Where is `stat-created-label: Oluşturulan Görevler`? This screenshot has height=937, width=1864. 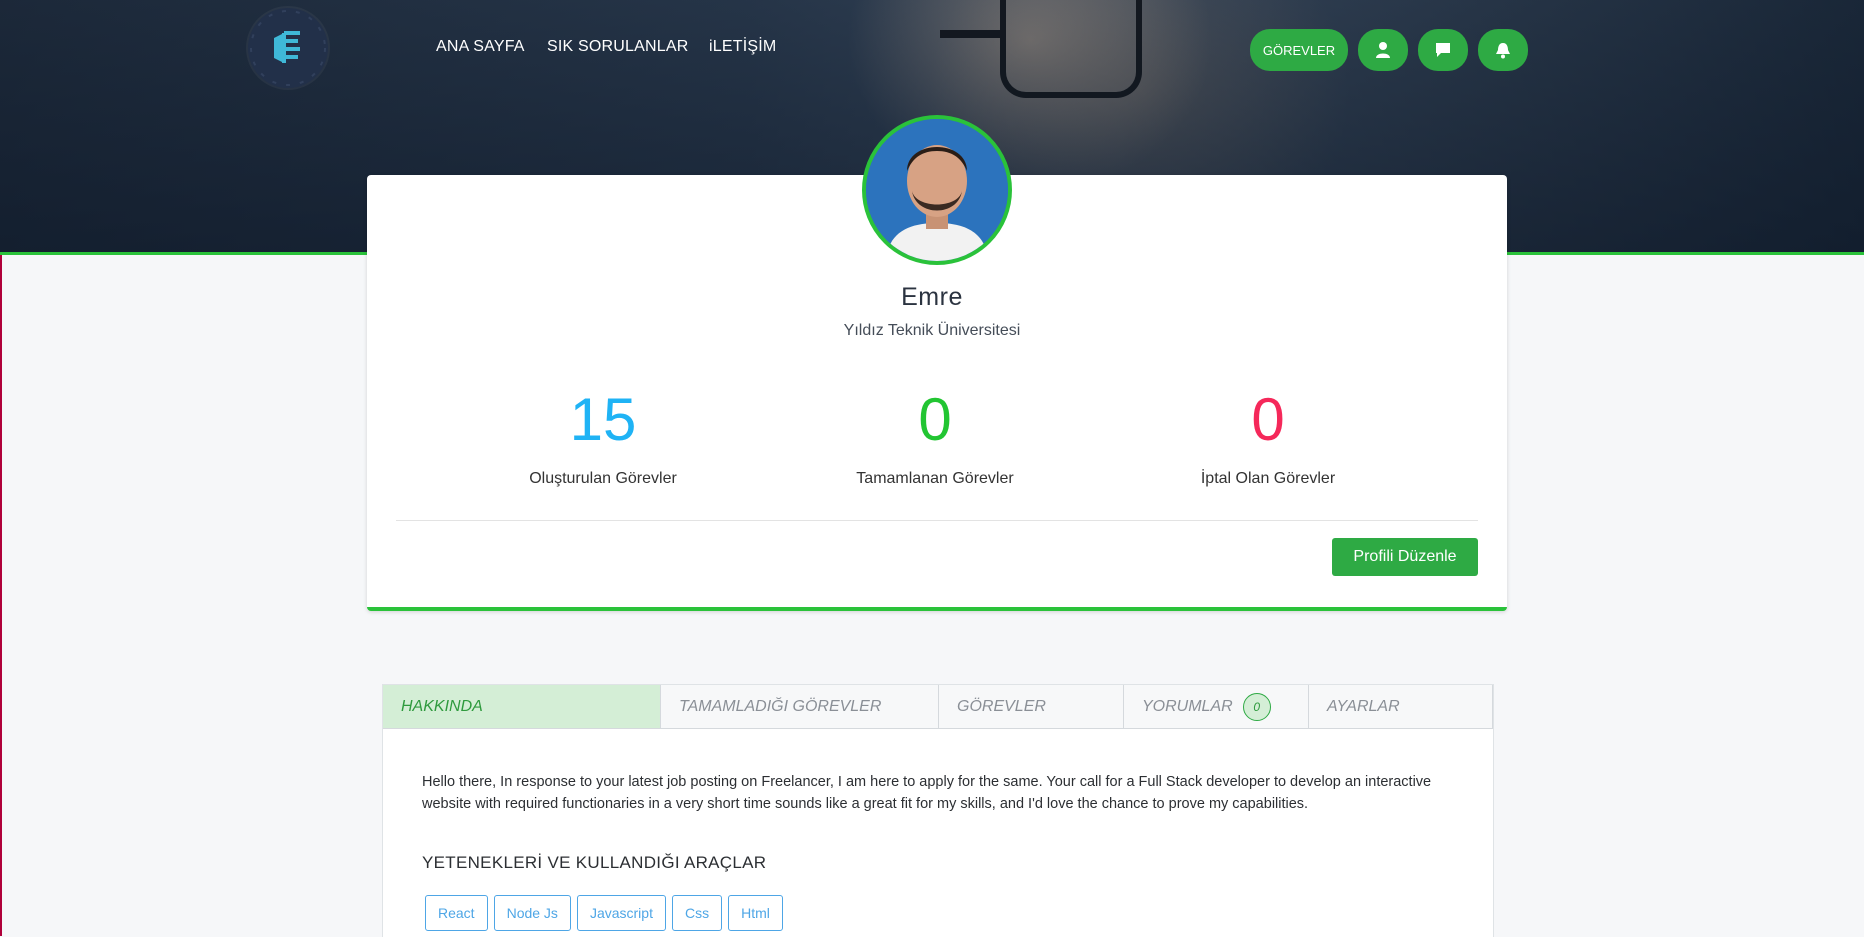
stat-created-label: Oluşturulan Görevler is located at coordinates (603, 478).